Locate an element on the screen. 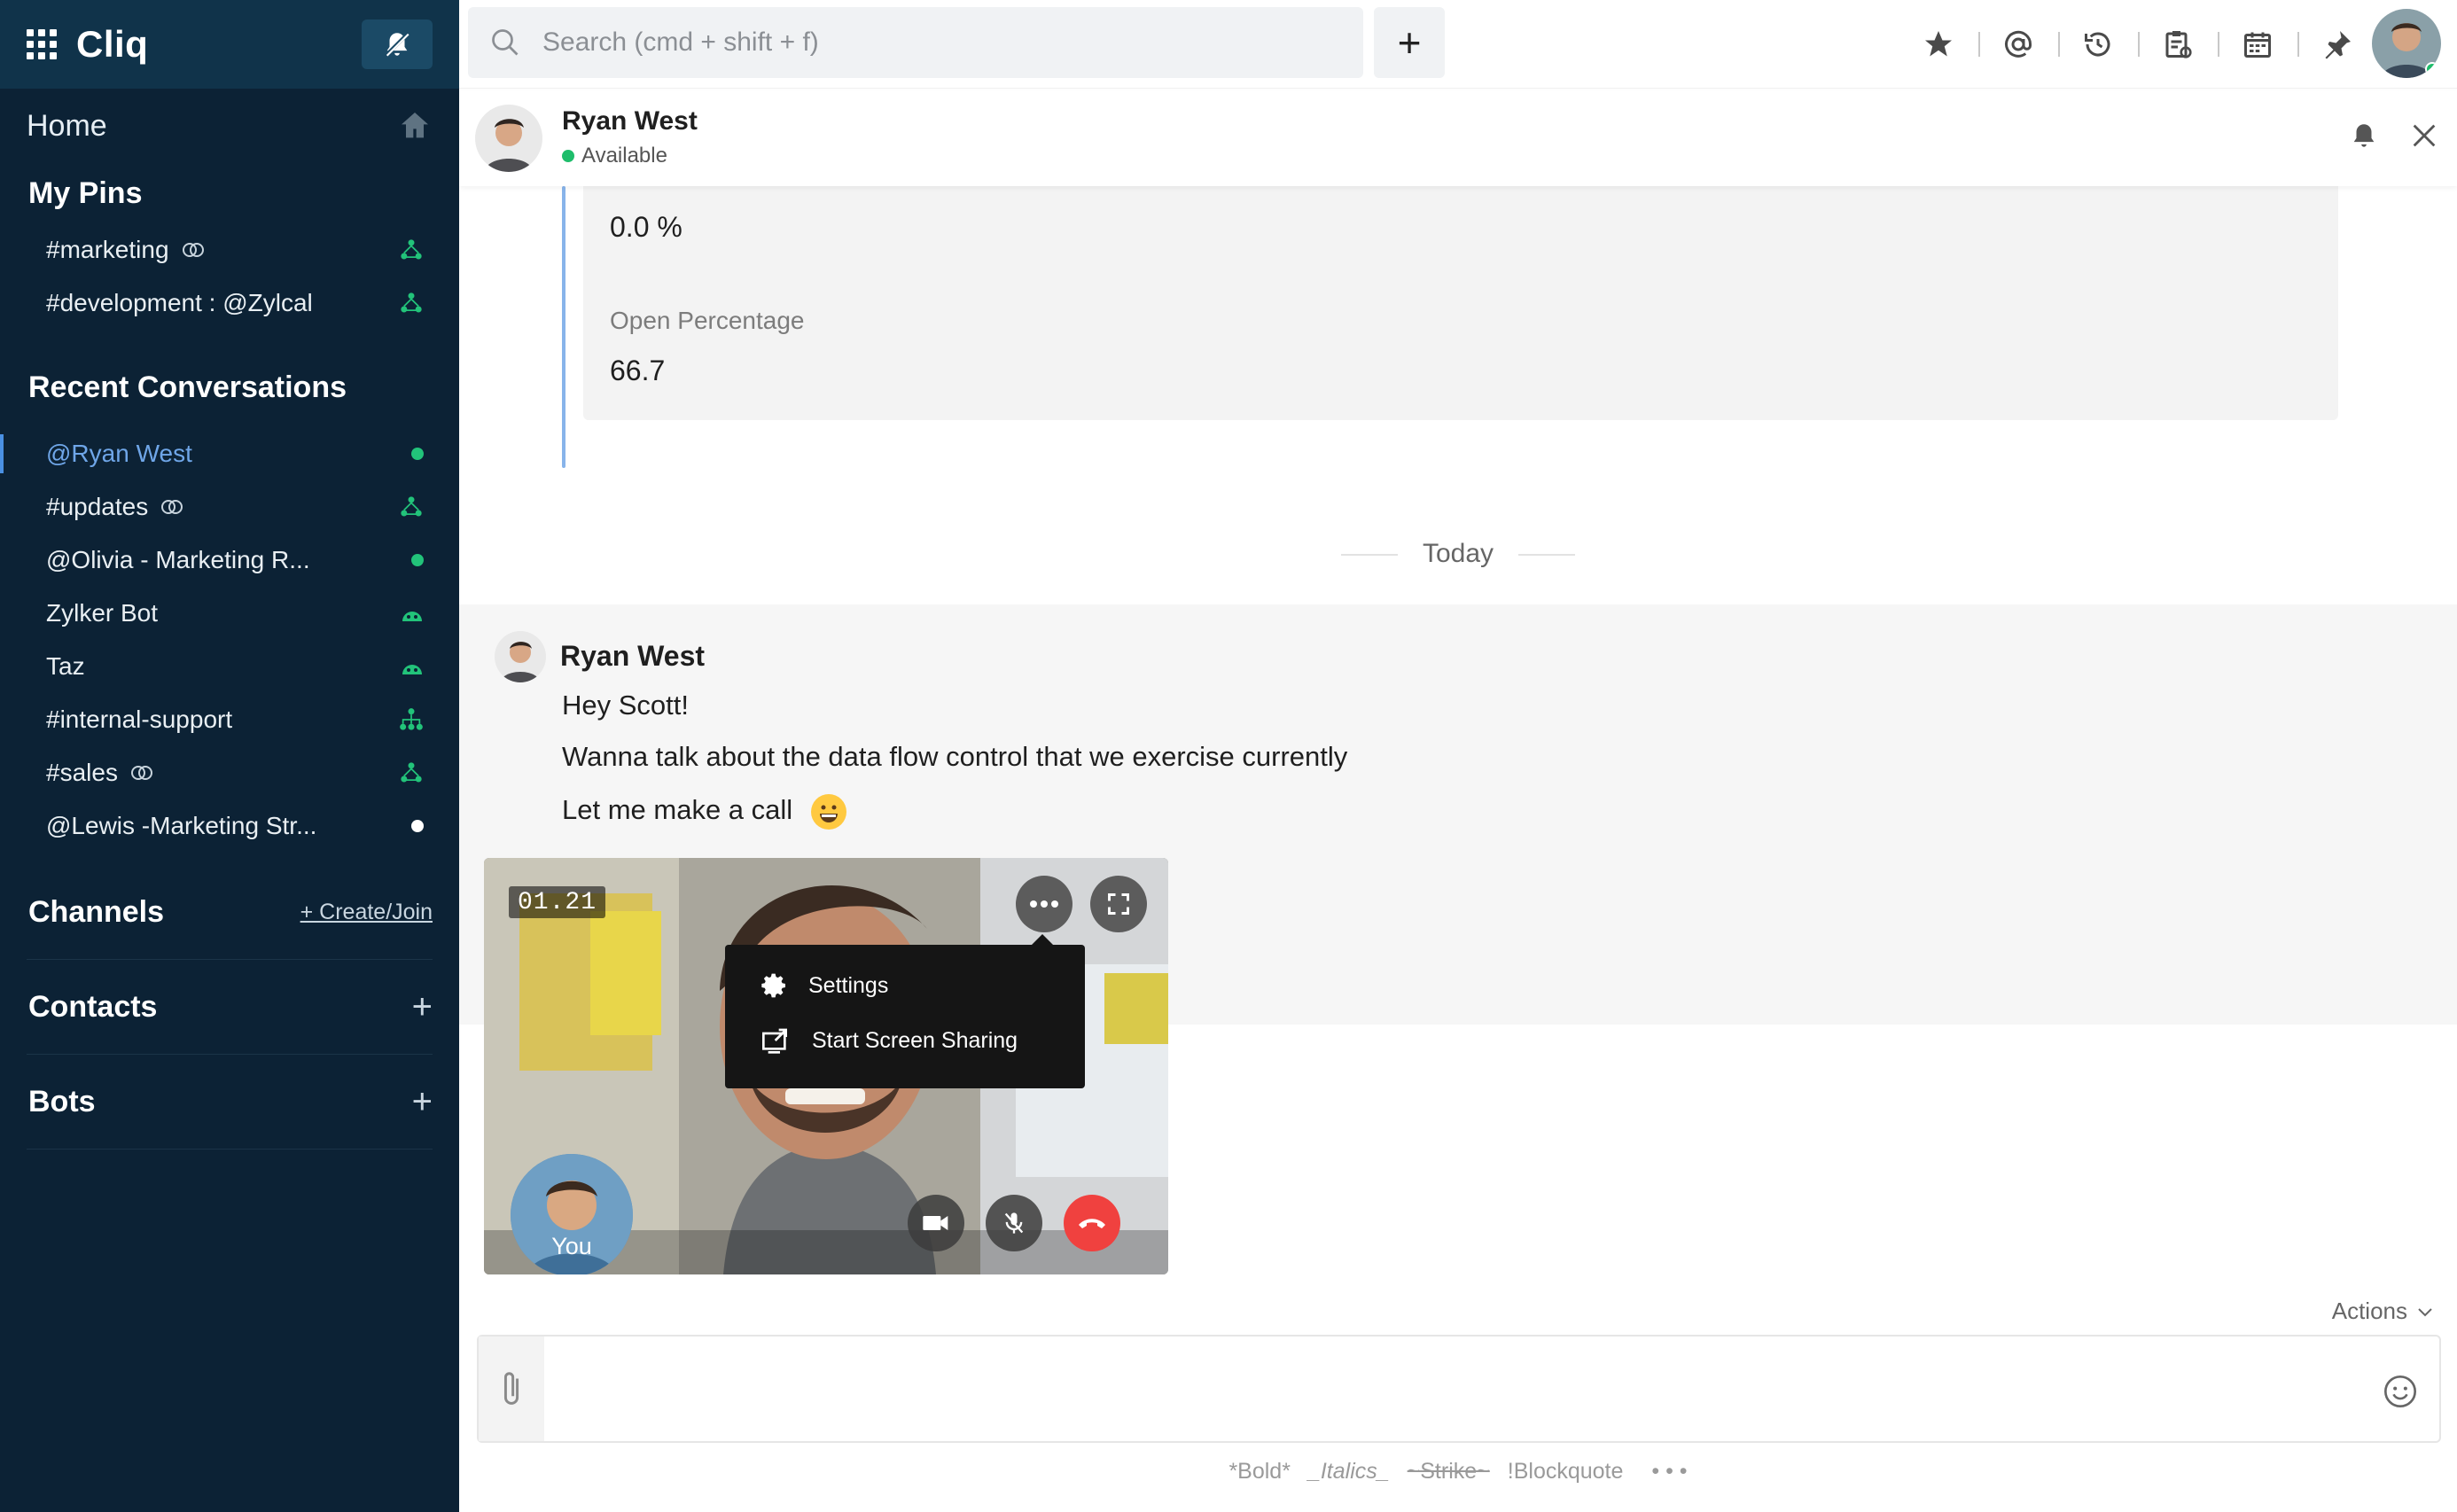  conversation-label: #updates is located at coordinates (97, 507).